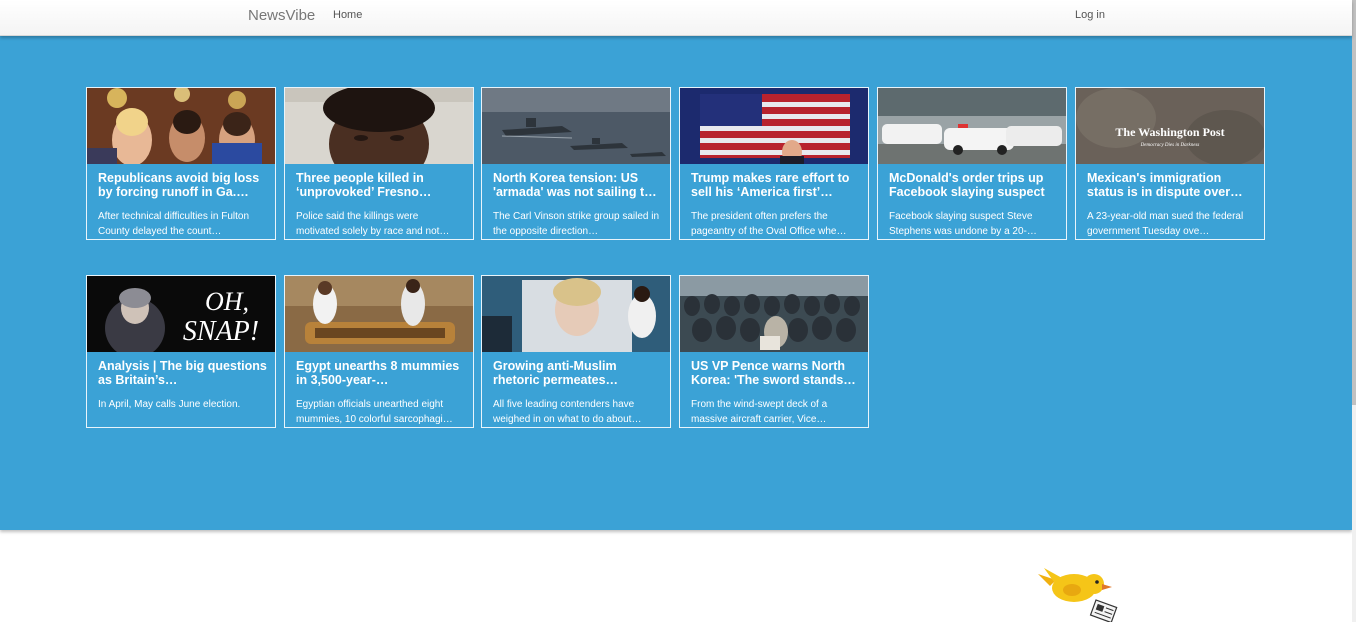 The width and height of the screenshot is (1356, 627). Describe the element at coordinates (281, 15) in the screenshot. I see `brand-logo-link: NewsVibe` at that location.